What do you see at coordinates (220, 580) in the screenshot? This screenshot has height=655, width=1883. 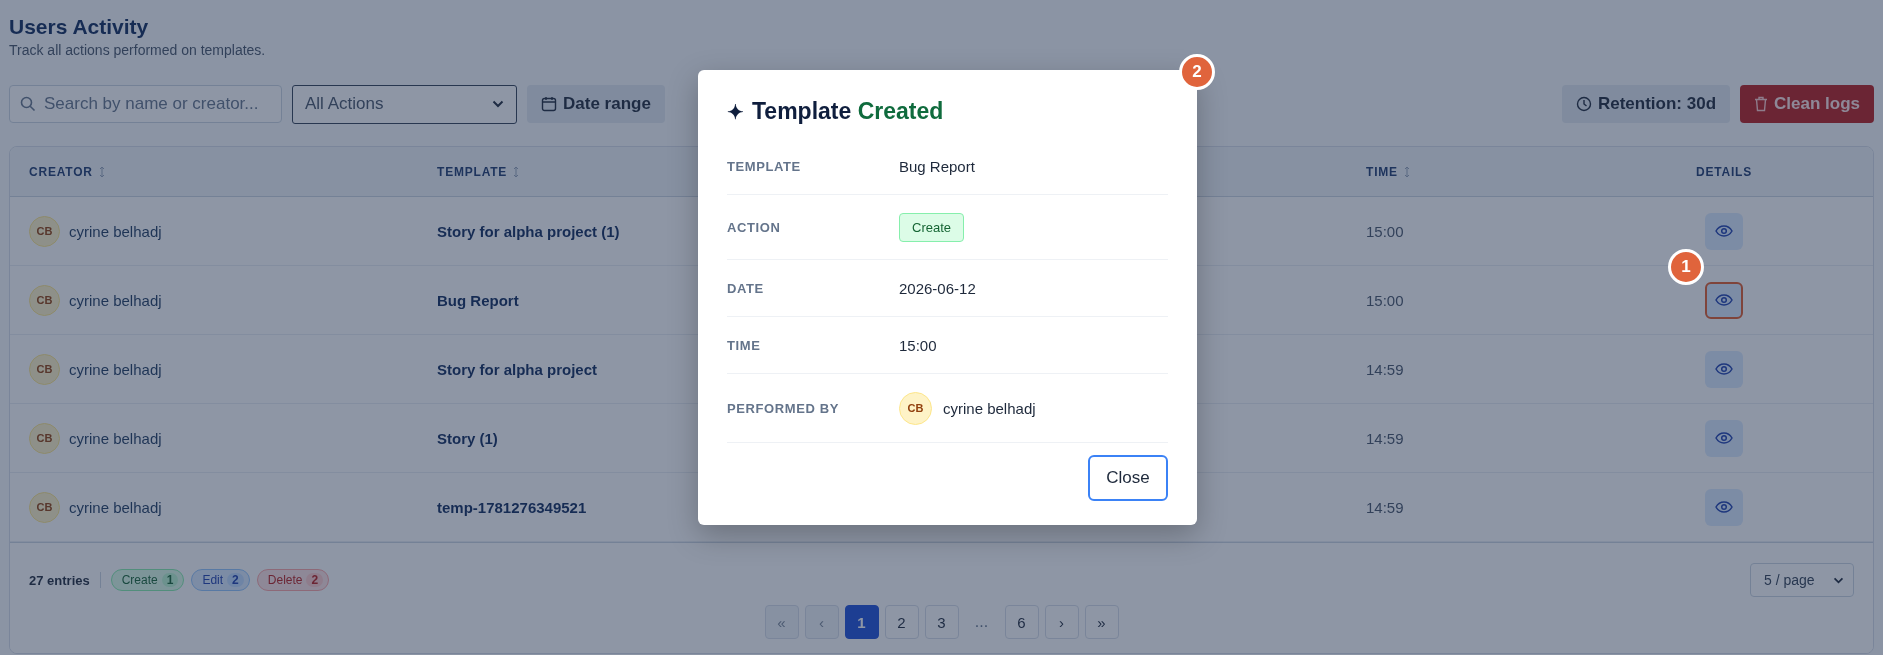 I see `action-count-tag: Edit 2` at bounding box center [220, 580].